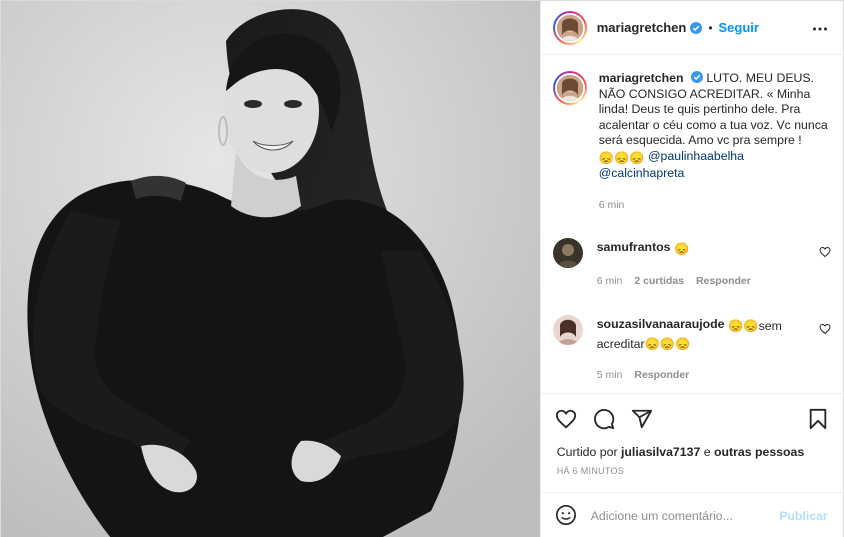  Describe the element at coordinates (818, 419) in the screenshot. I see `save-bookmark-icon` at that location.